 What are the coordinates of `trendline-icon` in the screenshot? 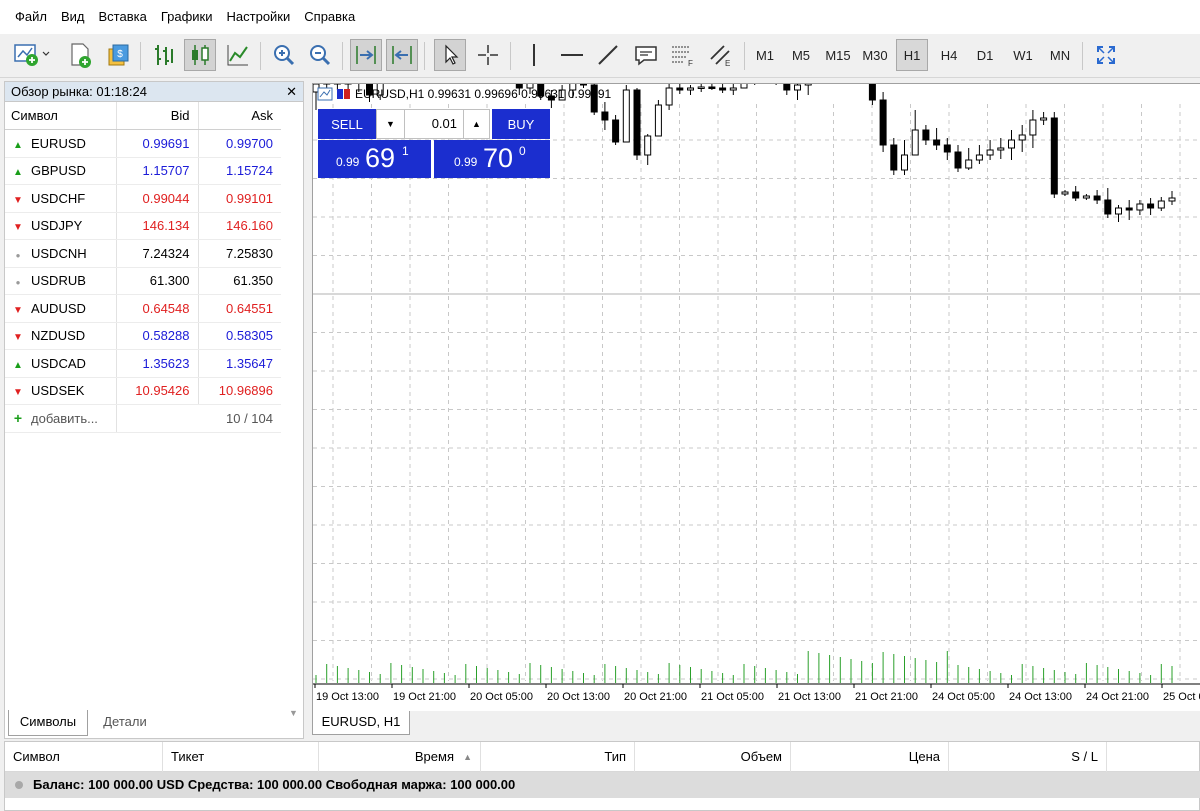 It's located at (608, 55).